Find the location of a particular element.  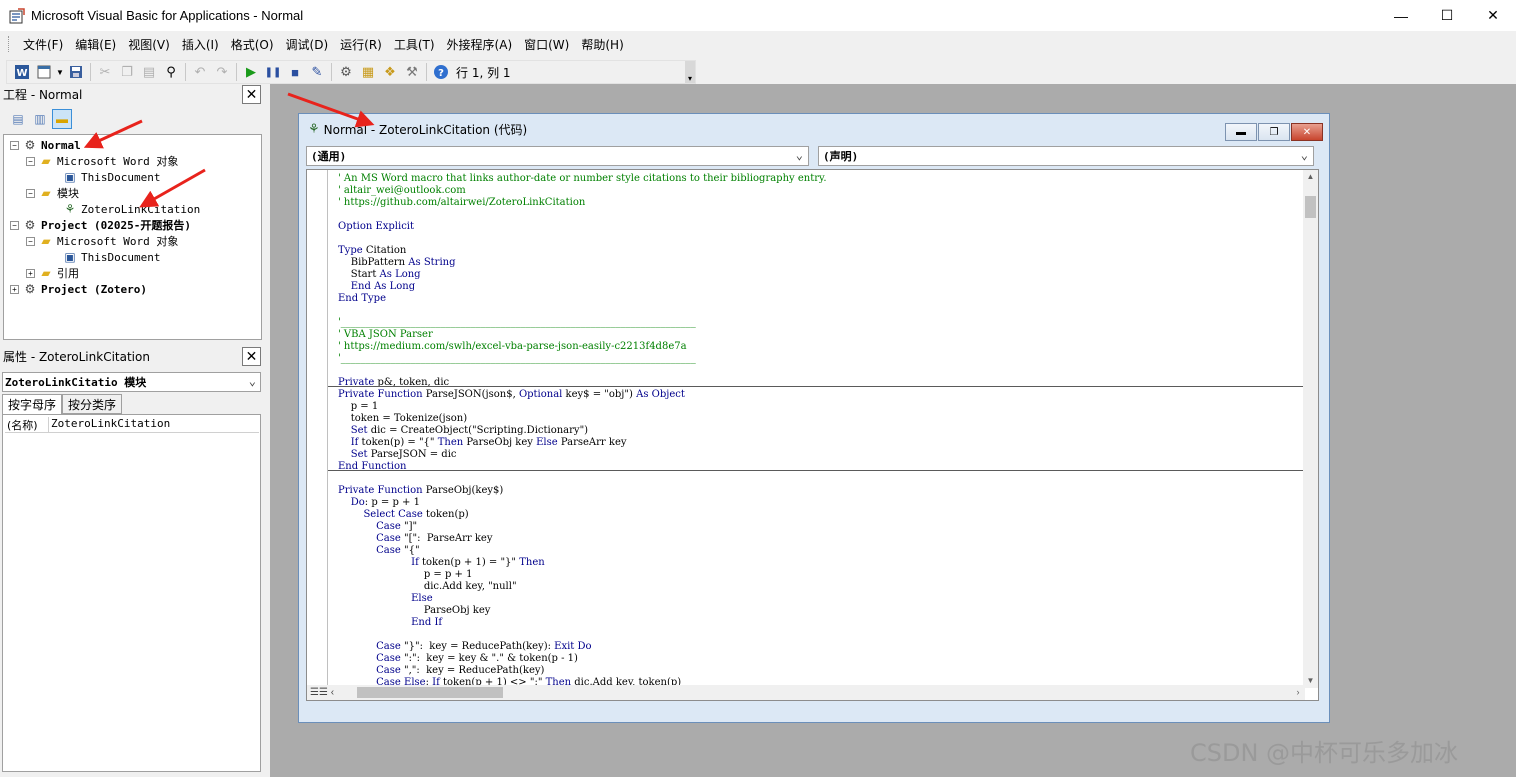

code-line: ' VBA JSON Parser is located at coordinates (818, 335).